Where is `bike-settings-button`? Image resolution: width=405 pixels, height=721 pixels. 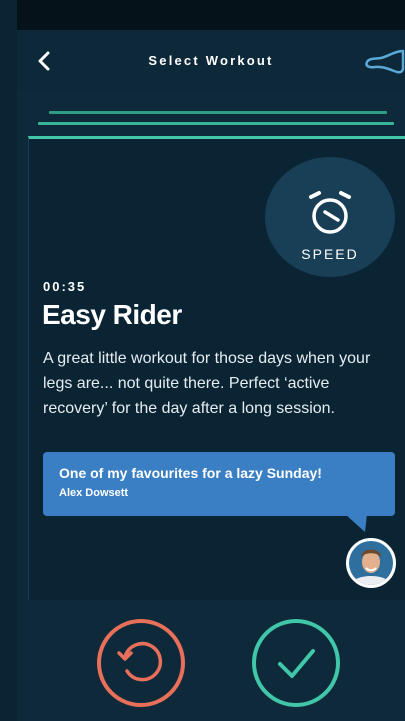
bike-settings-button is located at coordinates (385, 62).